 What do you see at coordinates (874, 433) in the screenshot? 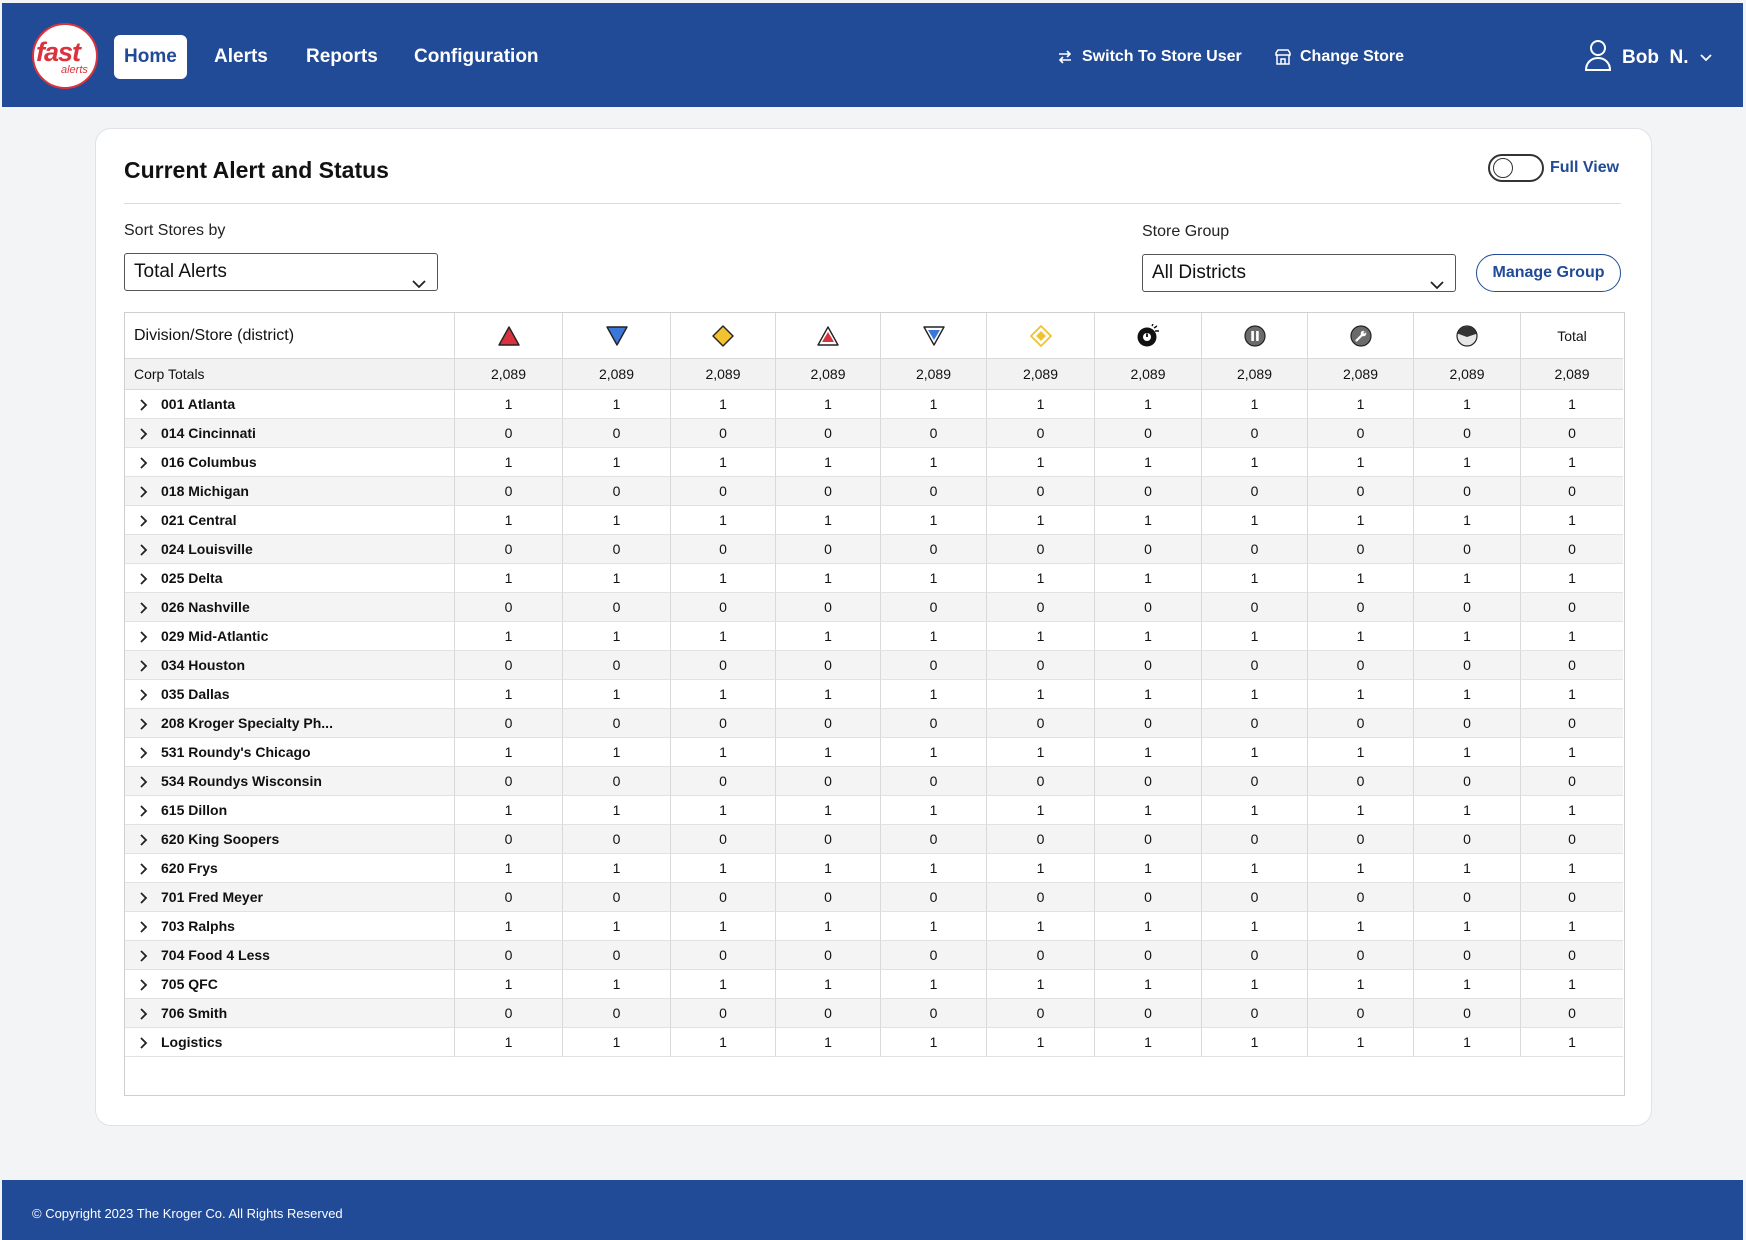
I see `table-row: 014 Cincinnati 0 0 0 0 0 0 0 0 0 0 0` at bounding box center [874, 433].